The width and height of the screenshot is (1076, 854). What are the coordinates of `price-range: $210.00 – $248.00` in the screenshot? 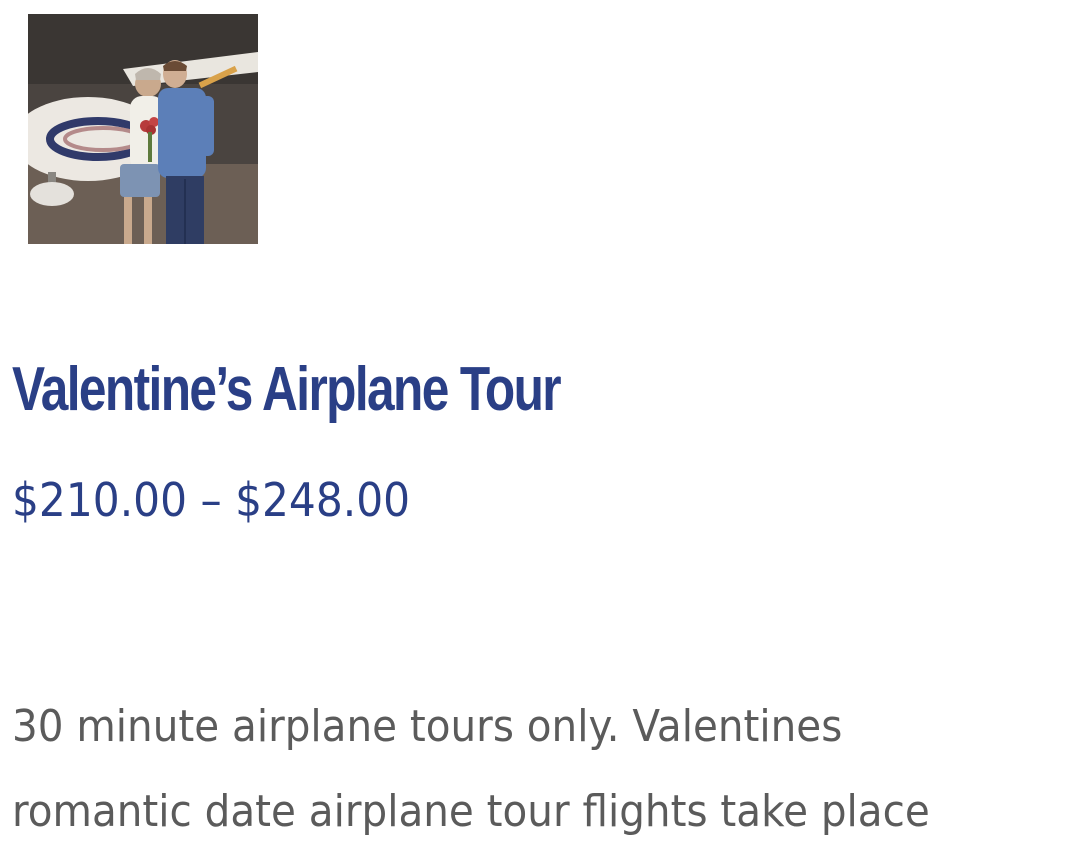 It's located at (211, 500).